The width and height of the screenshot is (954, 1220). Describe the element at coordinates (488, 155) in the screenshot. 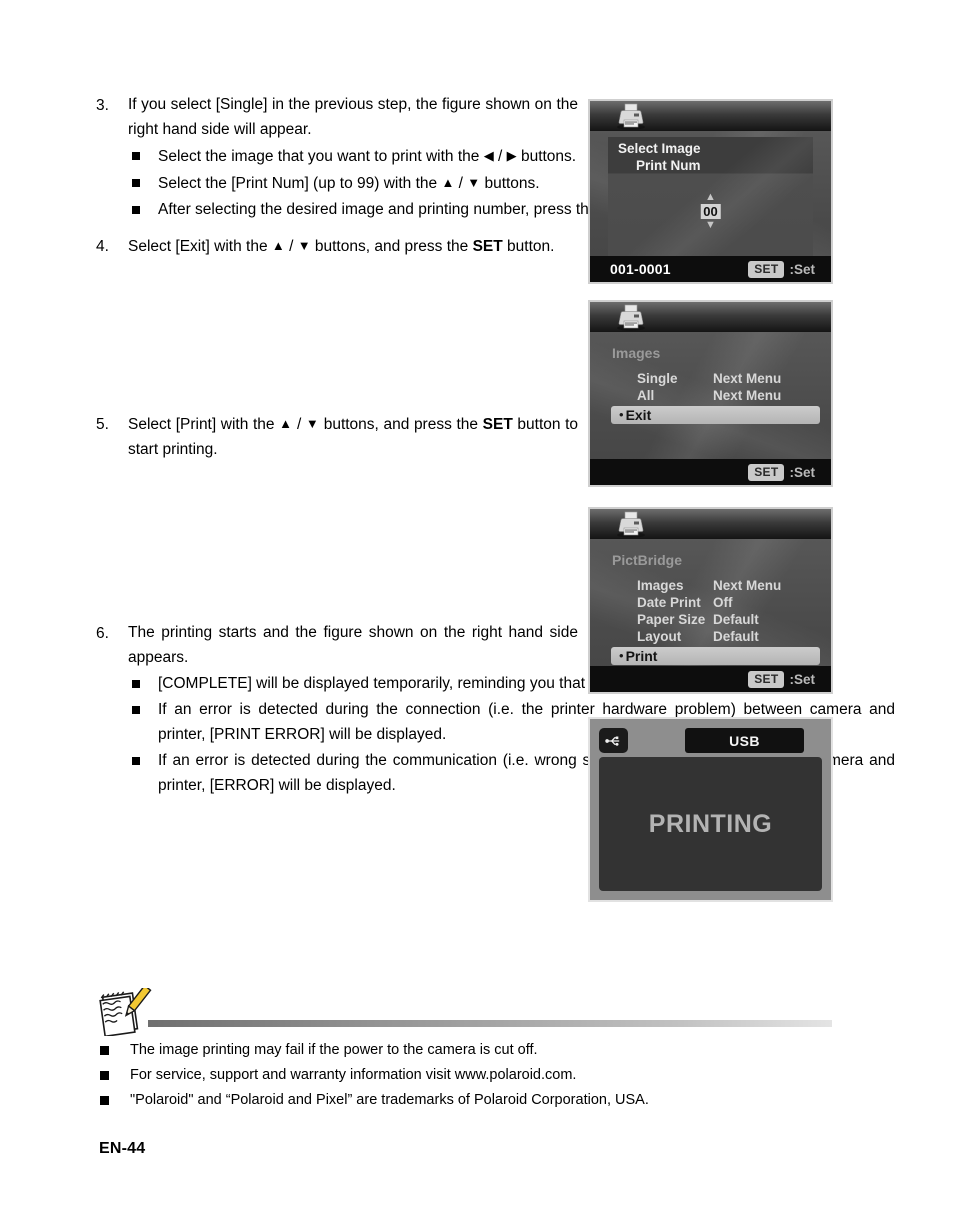

I see `left-arrow-icon: ◀` at that location.